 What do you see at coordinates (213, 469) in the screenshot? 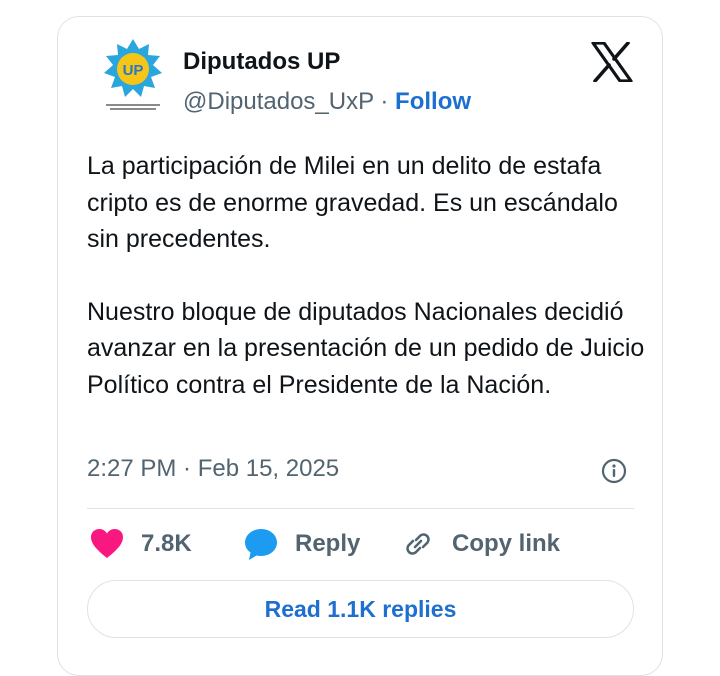
I see `timestamp: 2:27 PM · Feb 15, 2025` at bounding box center [213, 469].